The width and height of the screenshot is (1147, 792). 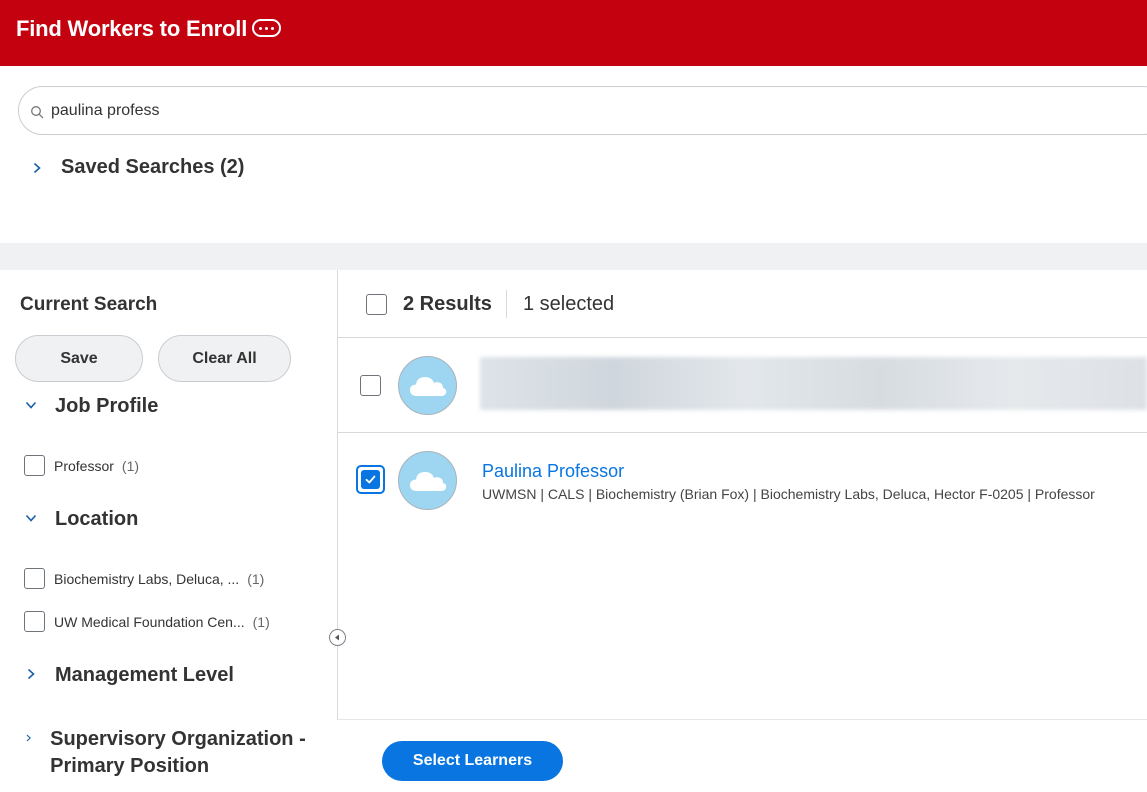 I want to click on facet-label: Job Profile, so click(x=107, y=406).